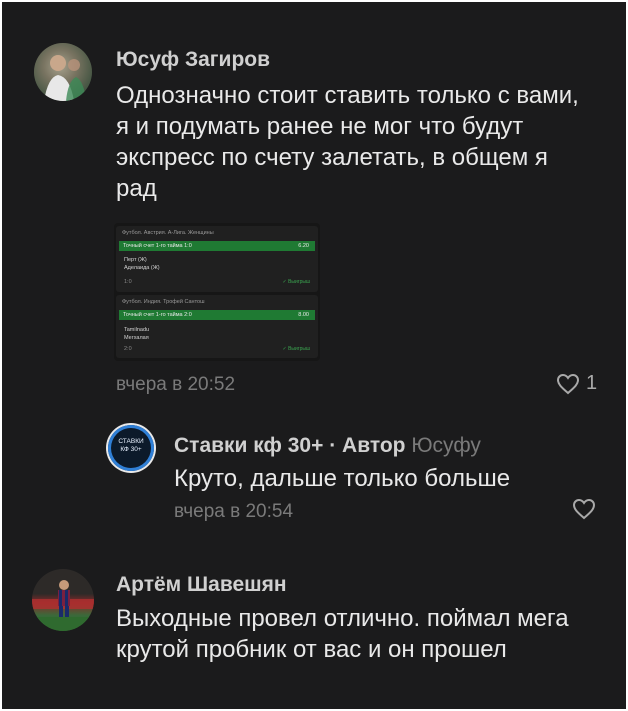  Describe the element at coordinates (446, 445) in the screenshot. I see `reply-to-name: Юсуфу` at that location.